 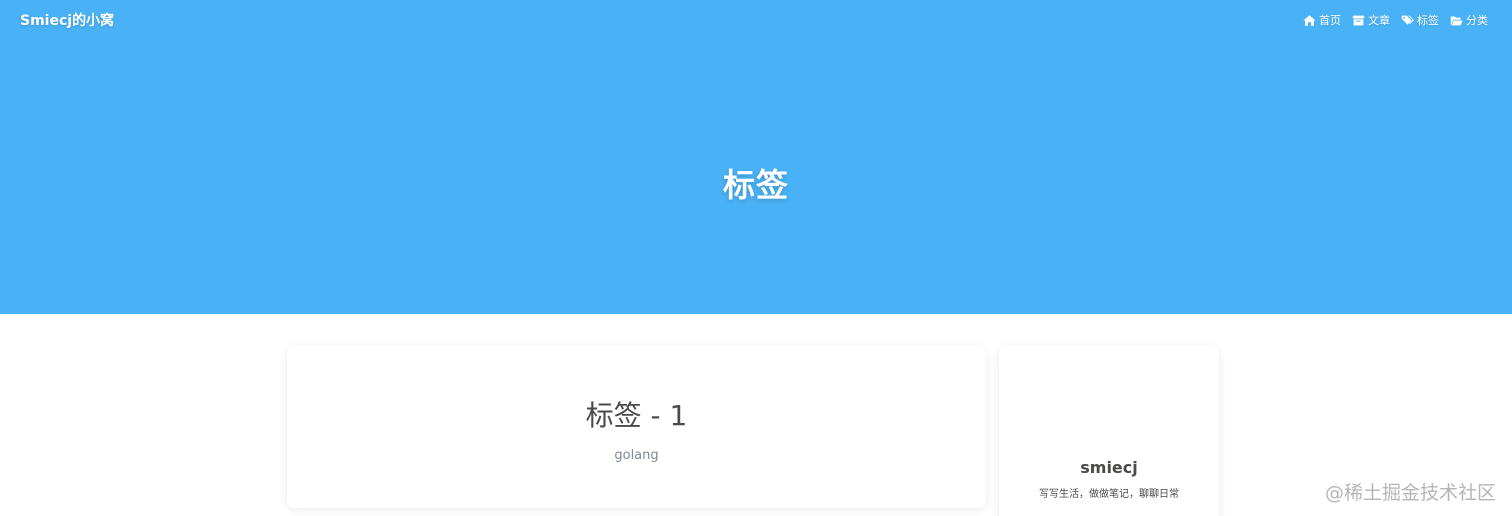 What do you see at coordinates (636, 455) in the screenshot?
I see `tag-link-golang: golang` at bounding box center [636, 455].